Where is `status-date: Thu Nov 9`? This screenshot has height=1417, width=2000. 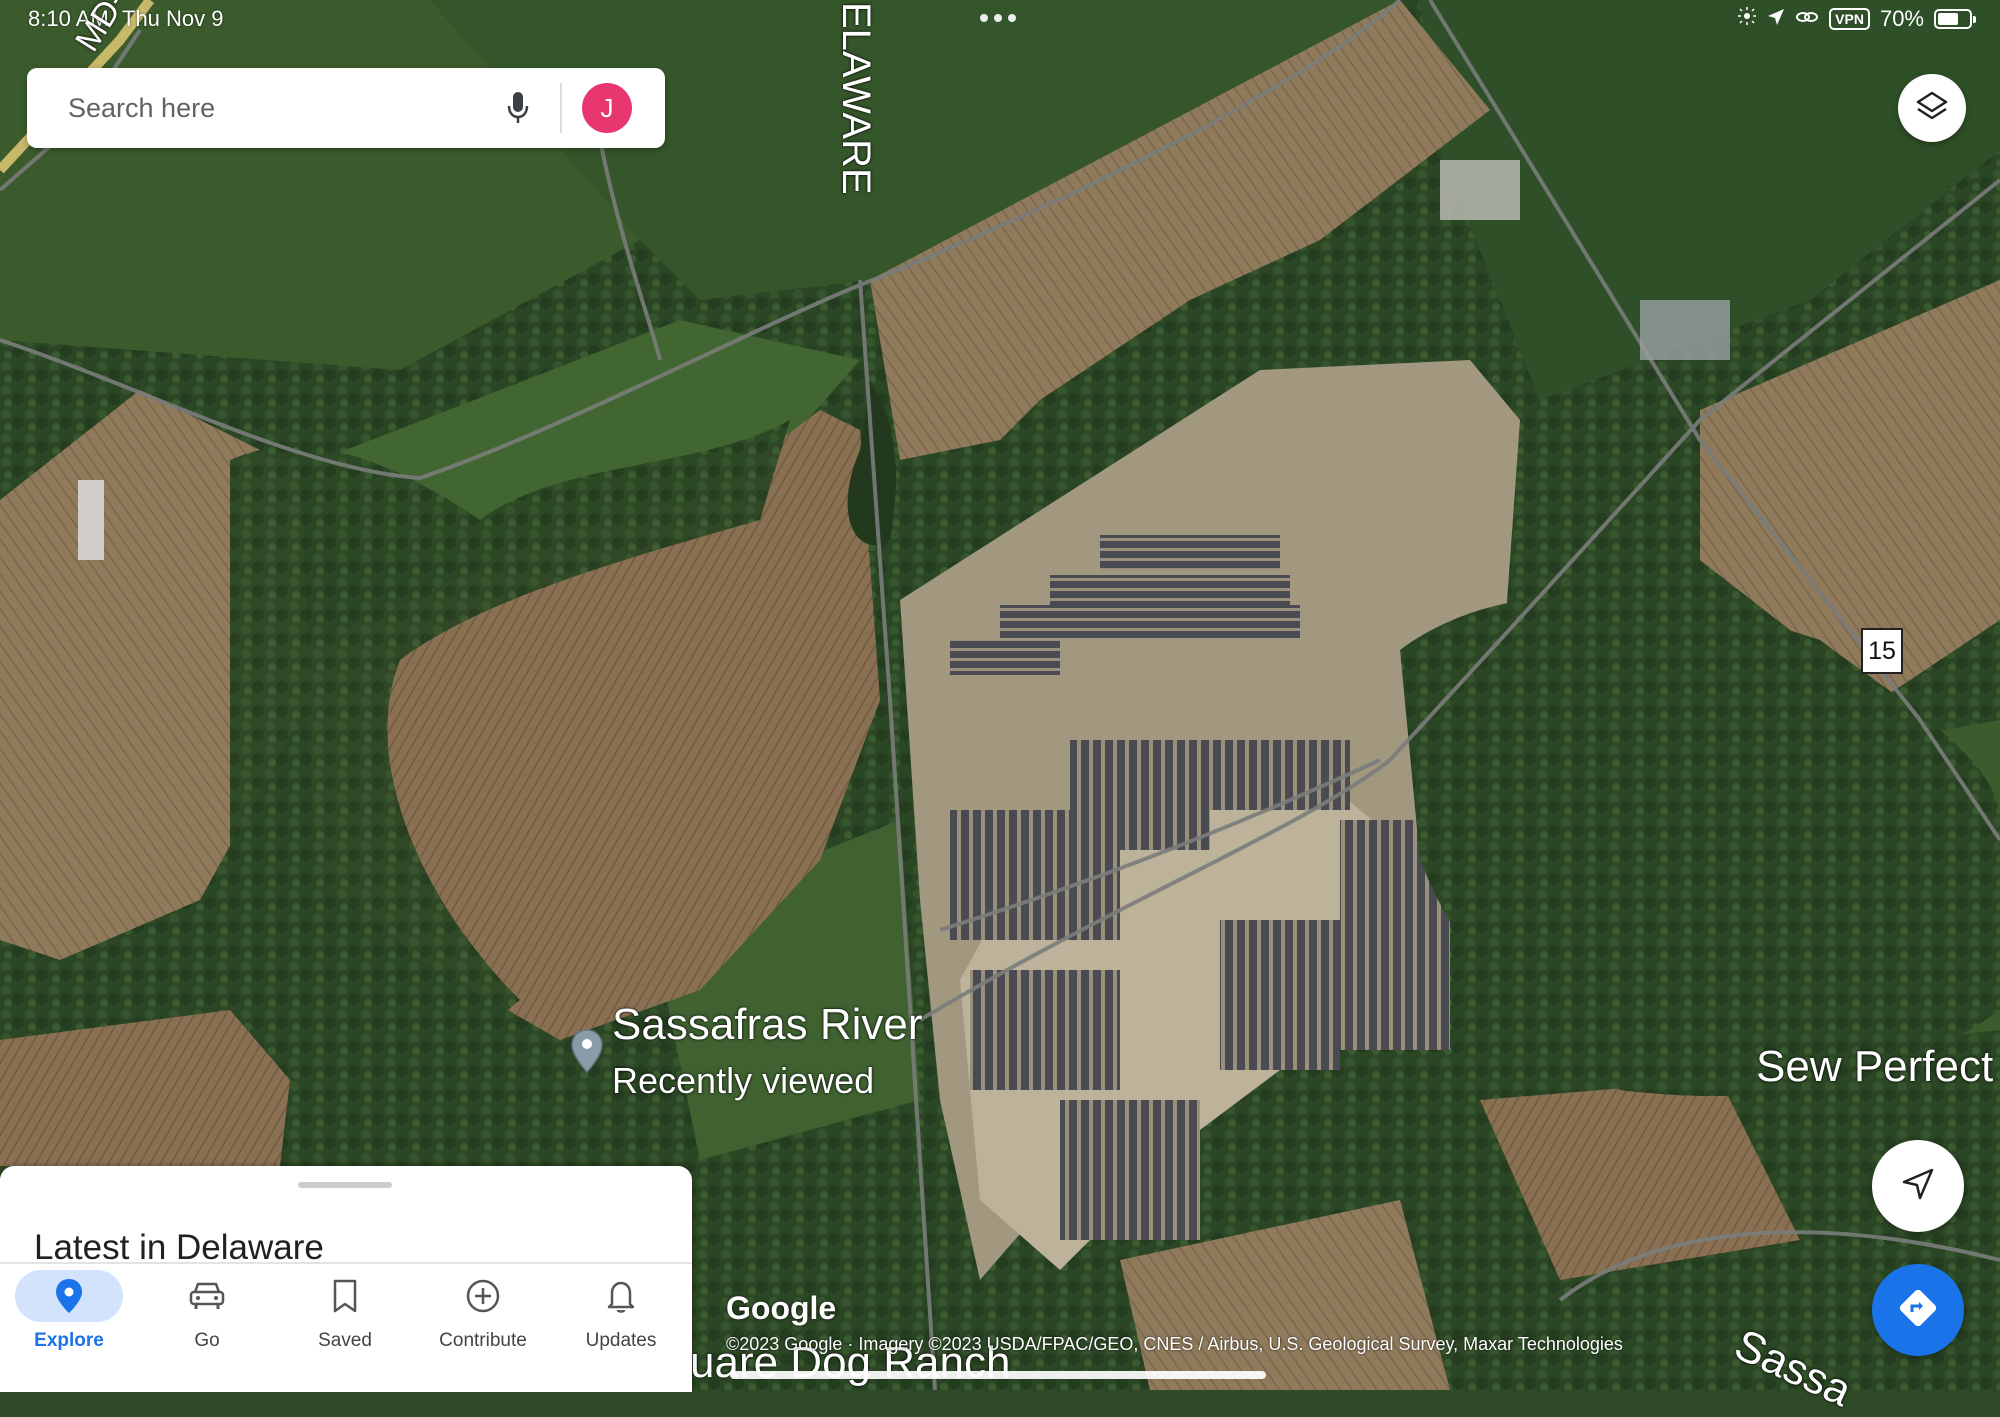 status-date: Thu Nov 9 is located at coordinates (173, 18).